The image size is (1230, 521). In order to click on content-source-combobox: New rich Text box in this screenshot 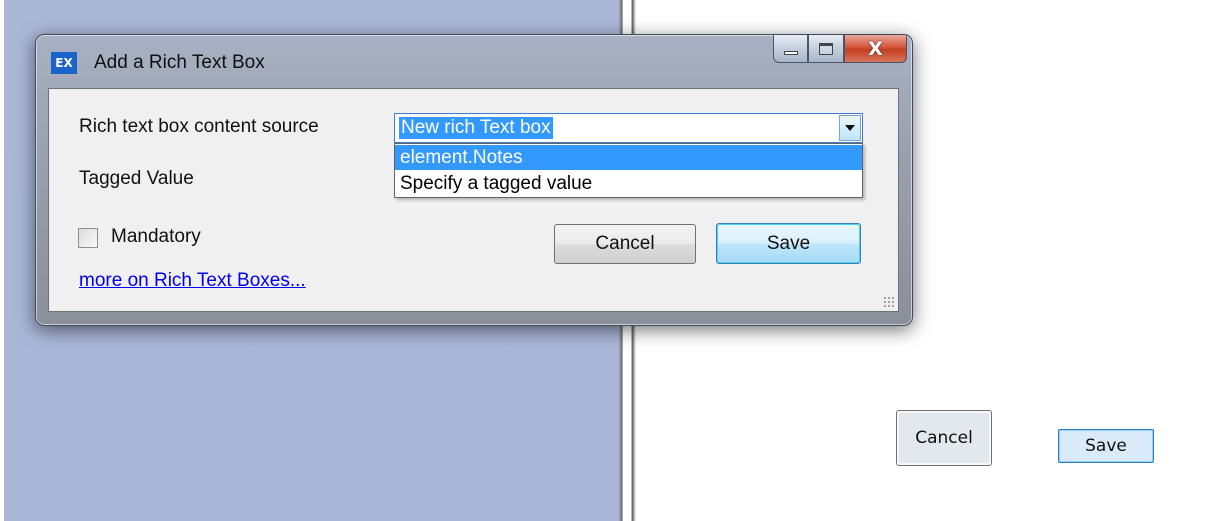, I will do `click(628, 128)`.